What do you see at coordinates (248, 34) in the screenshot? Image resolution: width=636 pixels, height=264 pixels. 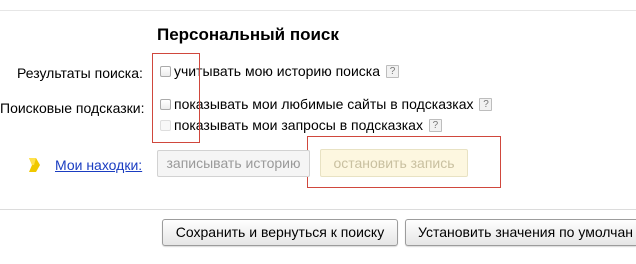 I see `section-title: Персональный поиск` at bounding box center [248, 34].